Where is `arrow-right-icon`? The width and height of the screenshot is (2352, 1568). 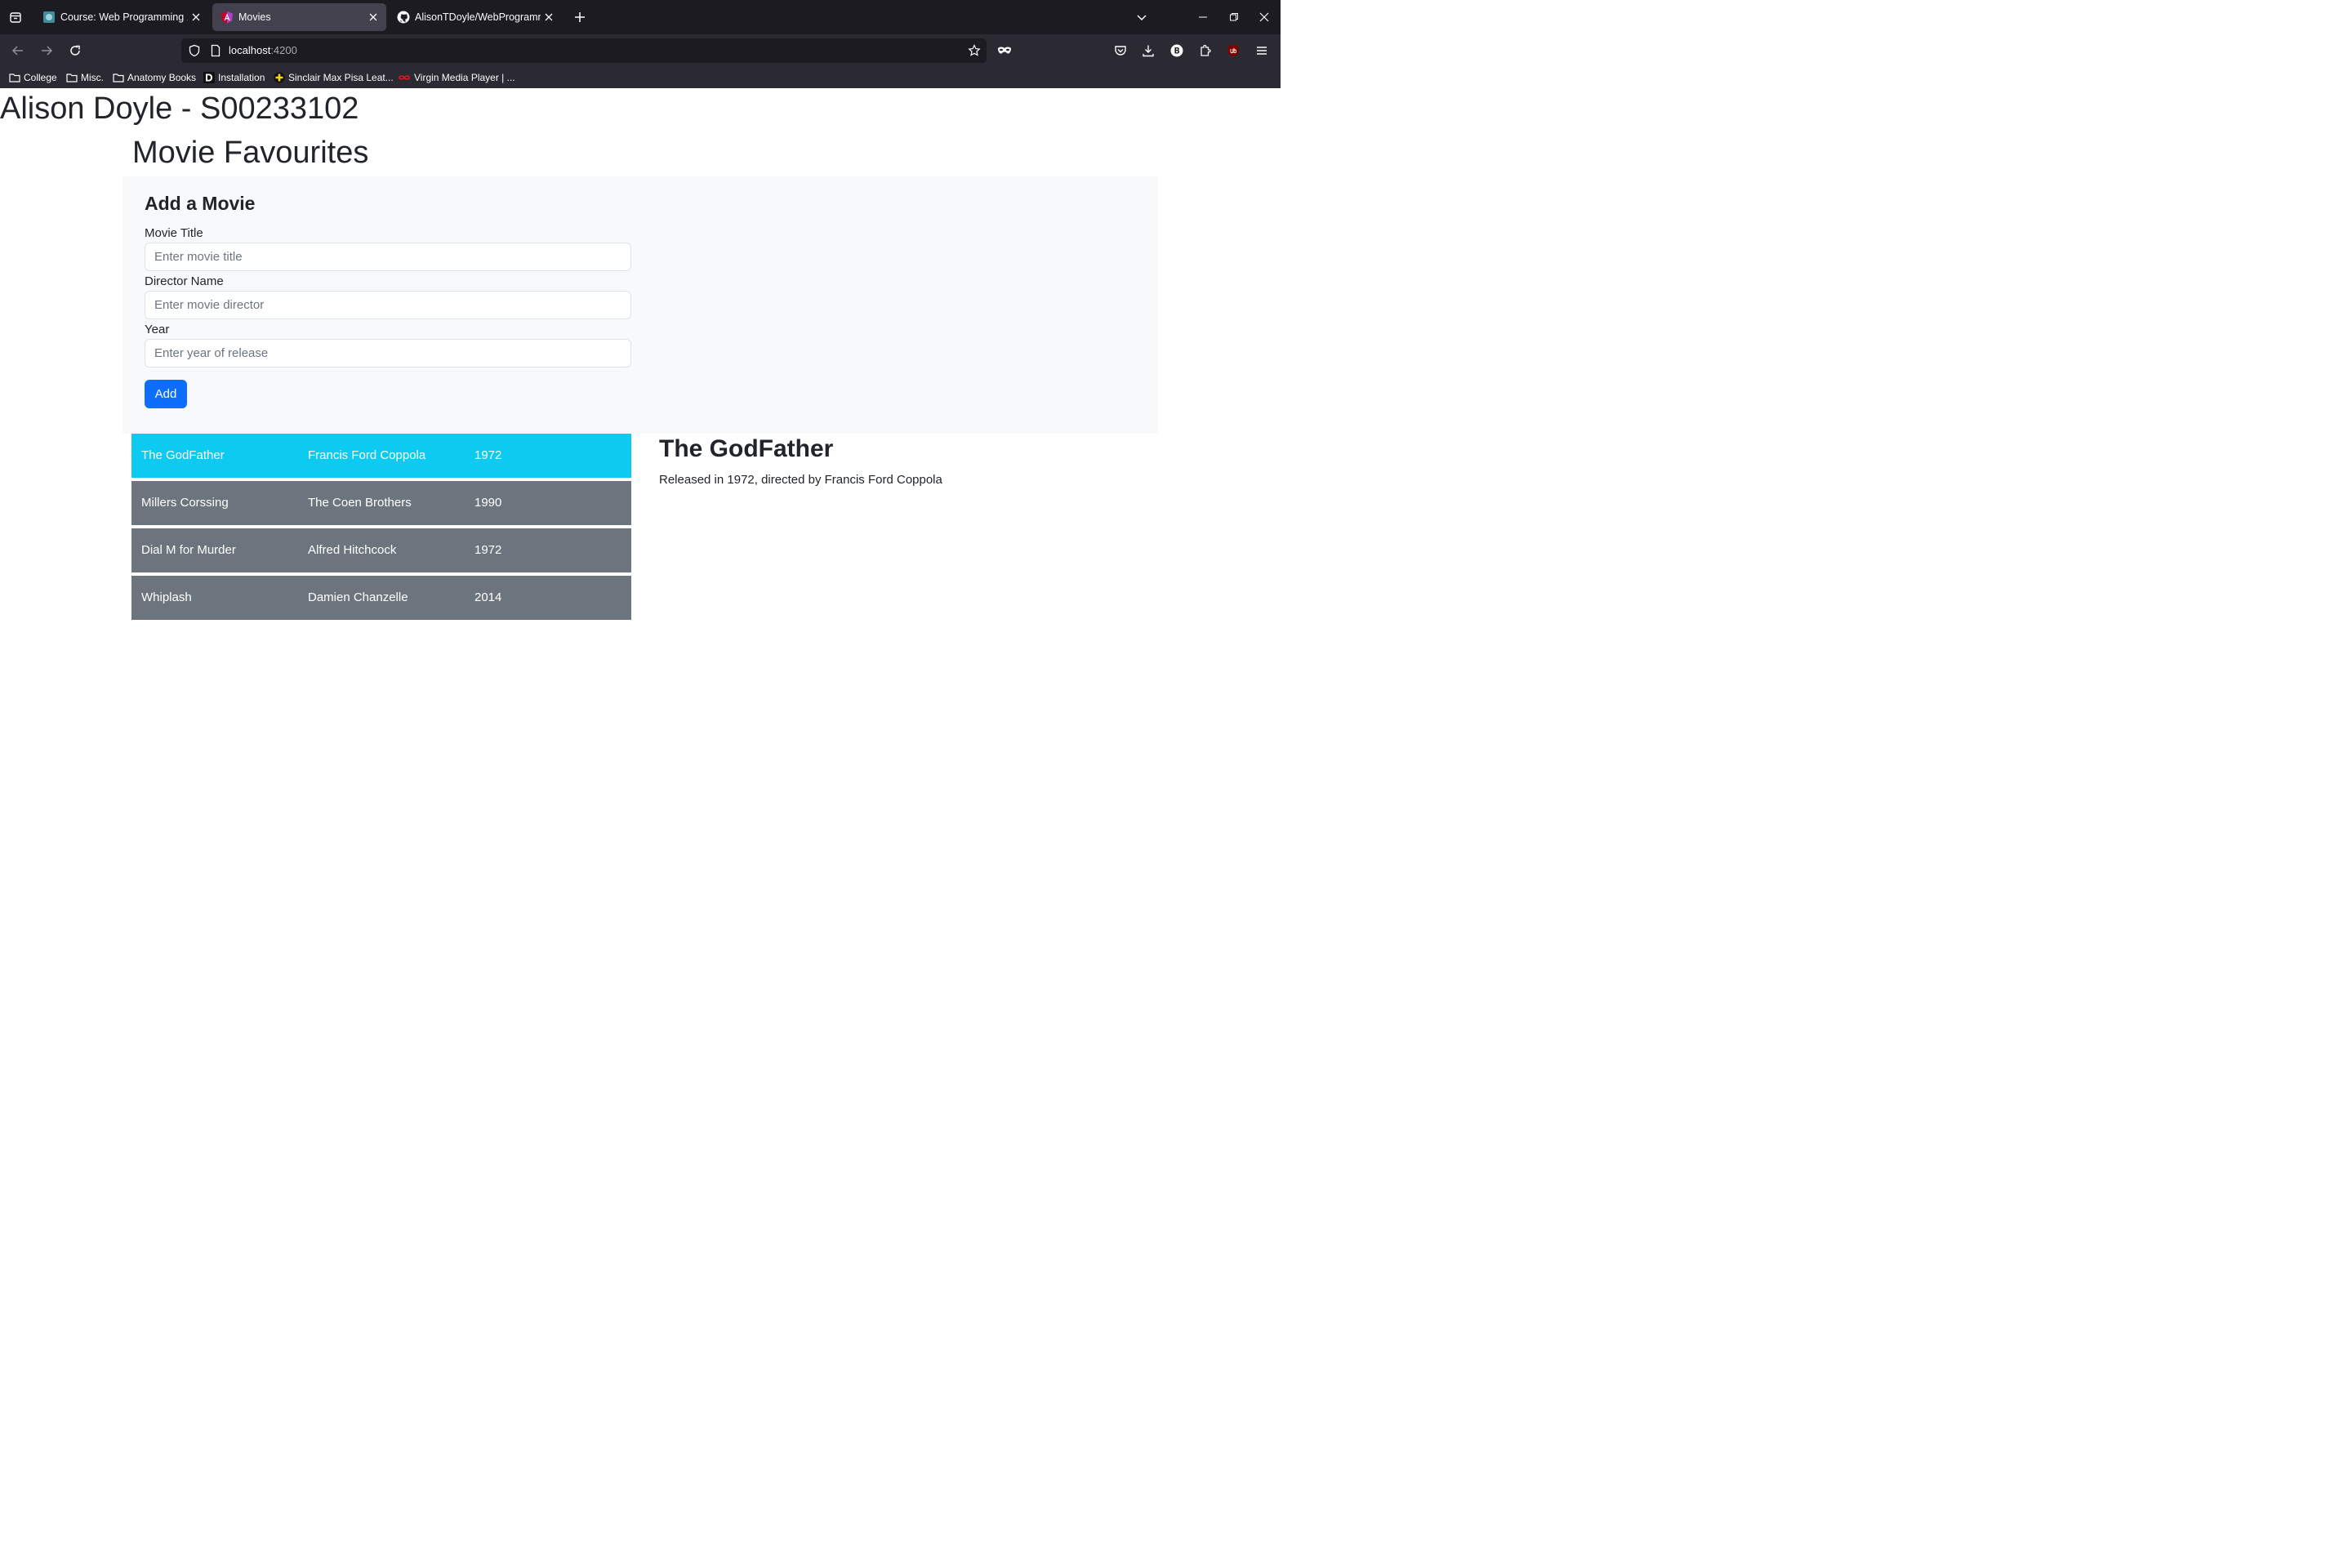
arrow-right-icon is located at coordinates (47, 51).